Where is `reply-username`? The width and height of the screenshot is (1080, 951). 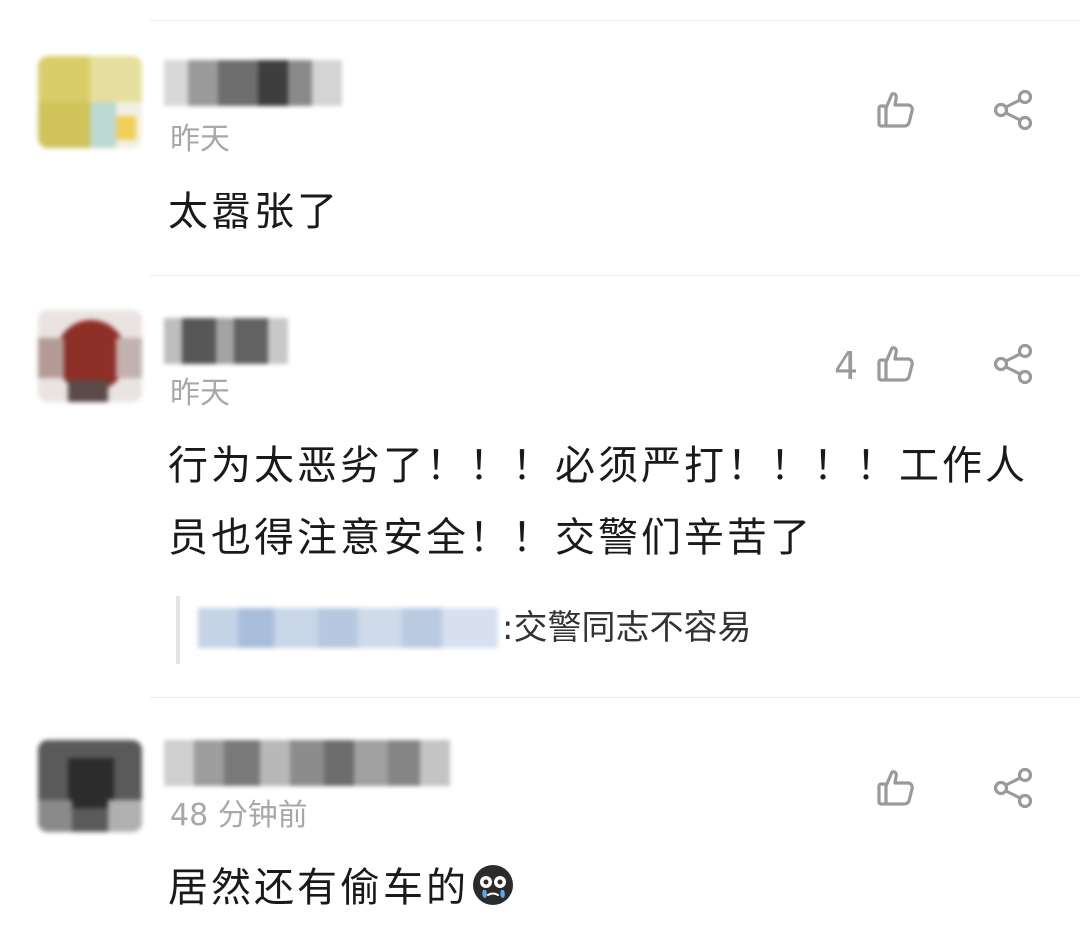
reply-username is located at coordinates (348, 628).